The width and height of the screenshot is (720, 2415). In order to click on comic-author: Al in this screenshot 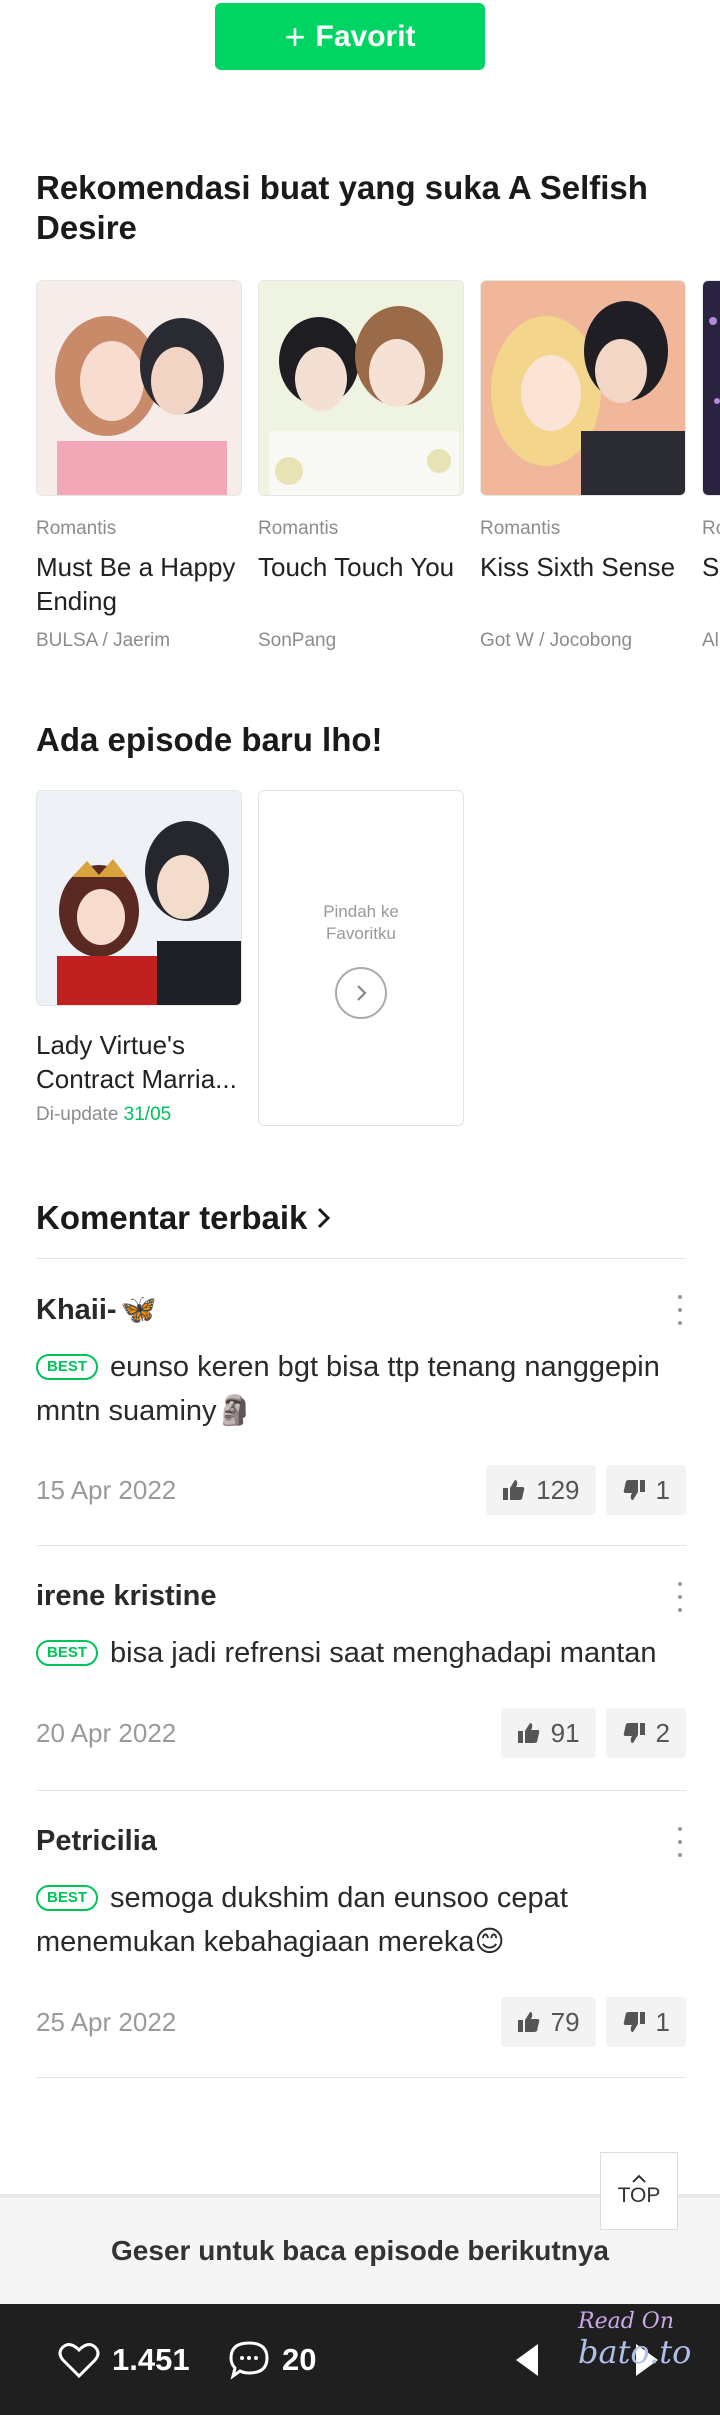, I will do `click(710, 640)`.